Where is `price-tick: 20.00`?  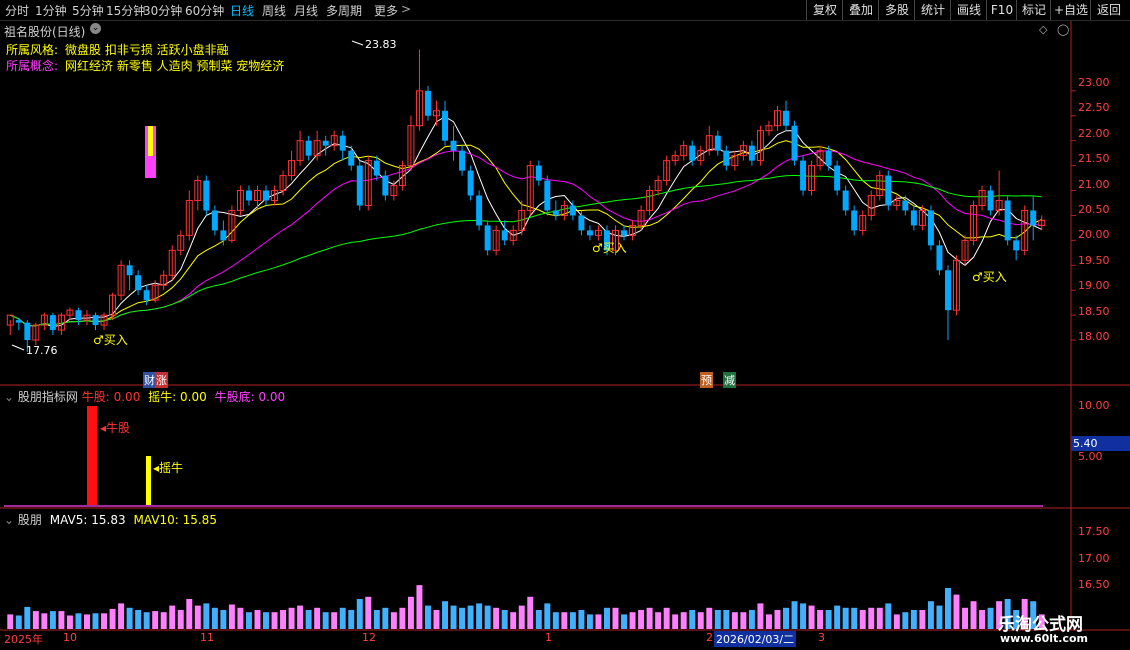
price-tick: 20.00 is located at coordinates (1094, 234).